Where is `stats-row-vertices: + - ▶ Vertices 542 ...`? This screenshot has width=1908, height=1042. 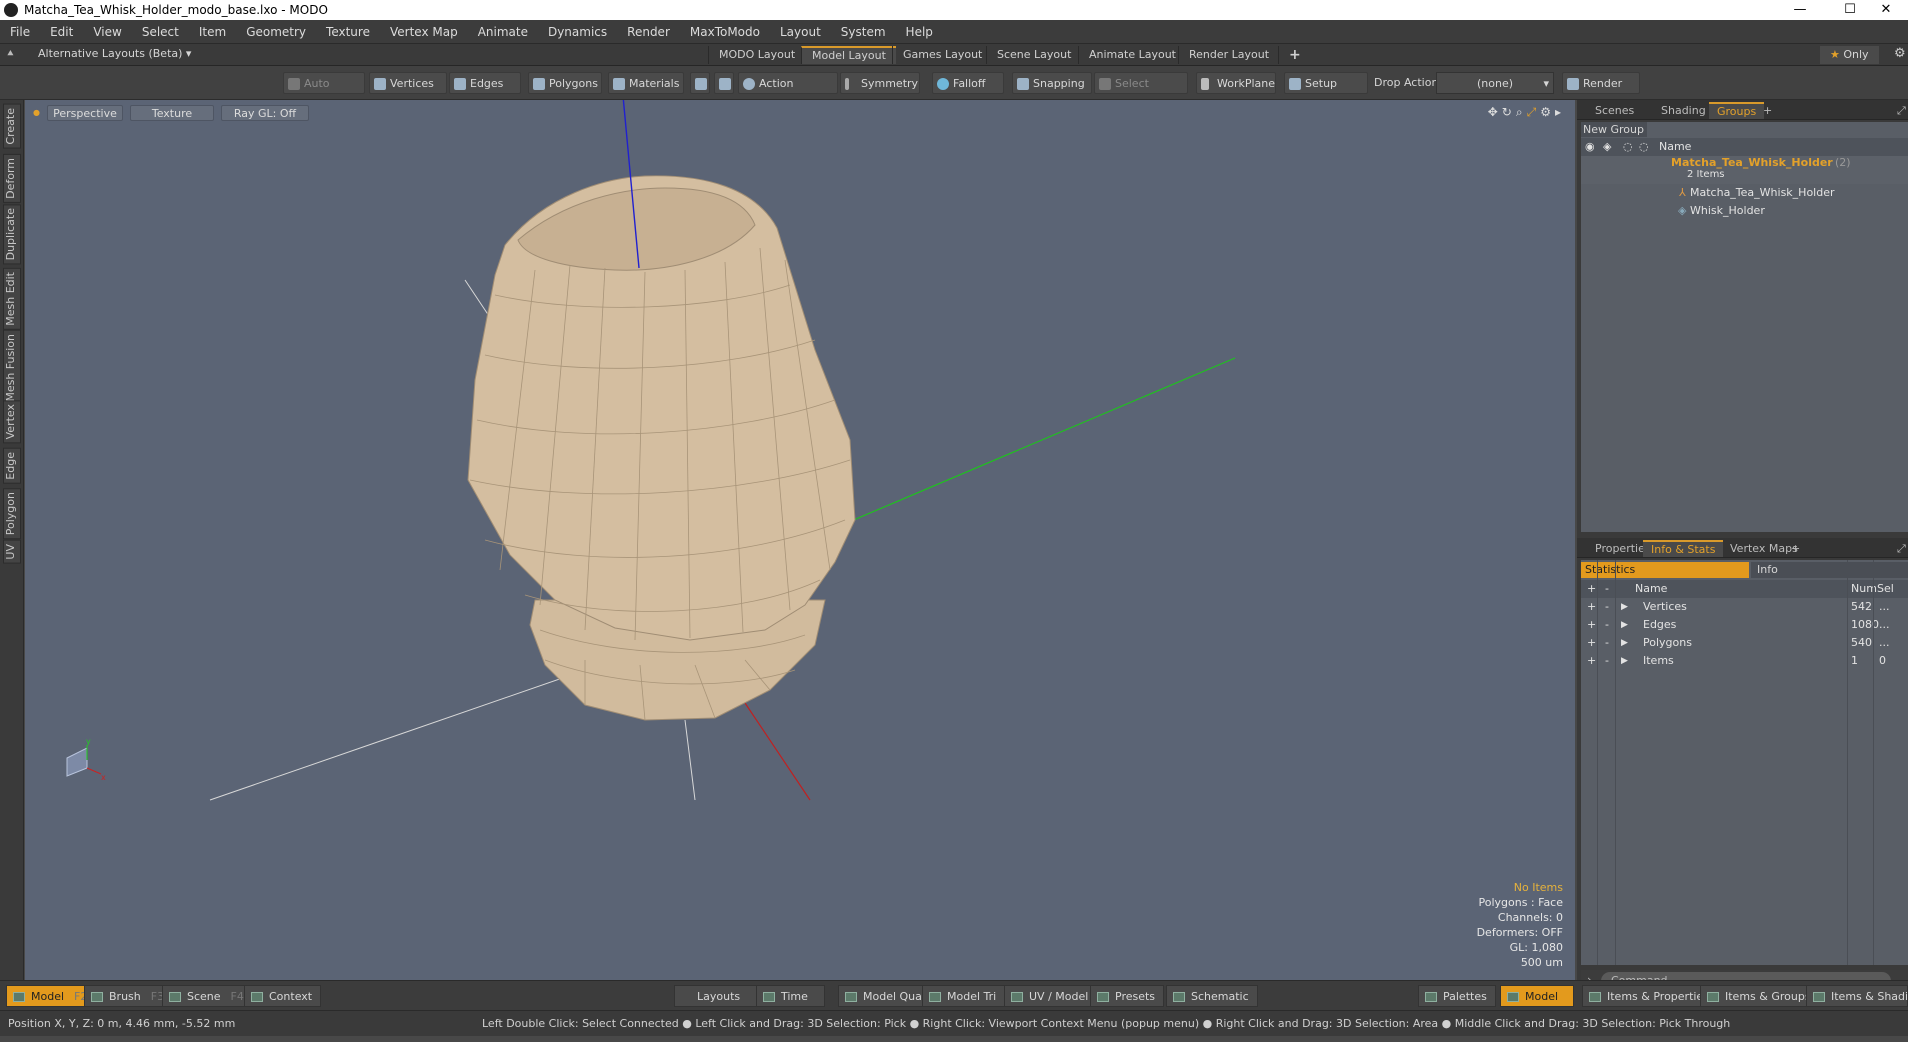 stats-row-vertices: + - ▶ Vertices 542 ... is located at coordinates (1744, 607).